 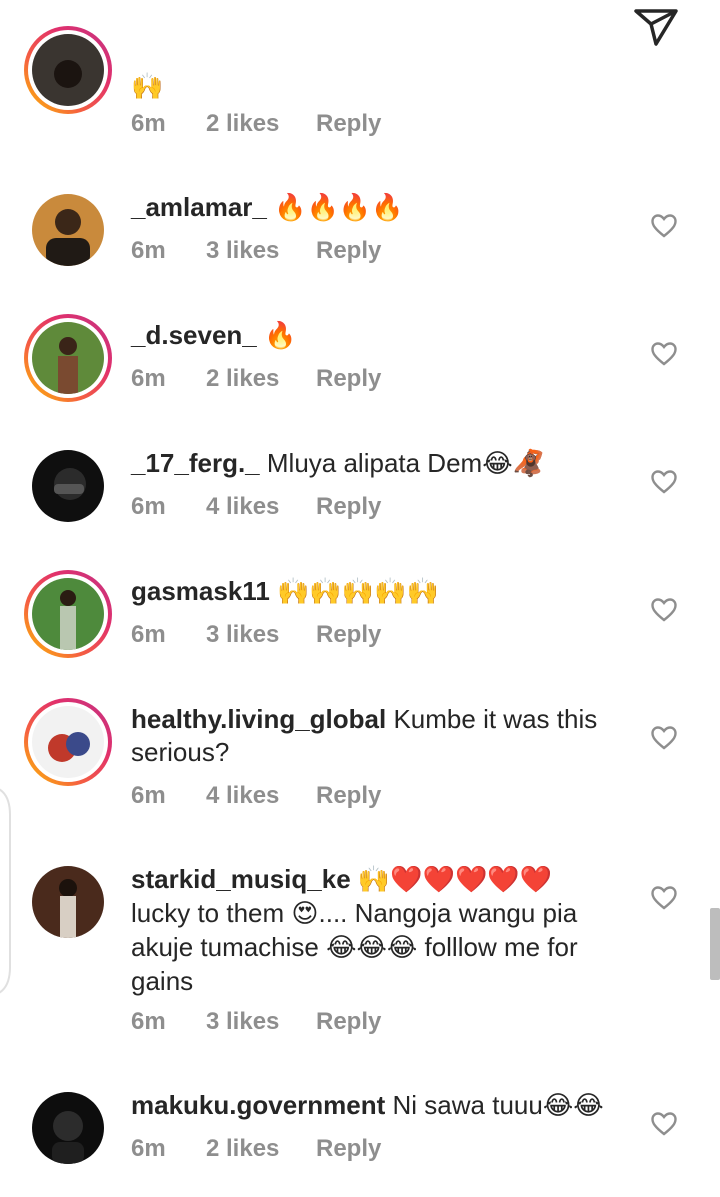 I want to click on comment-emoji: 😍, so click(x=305, y=914).